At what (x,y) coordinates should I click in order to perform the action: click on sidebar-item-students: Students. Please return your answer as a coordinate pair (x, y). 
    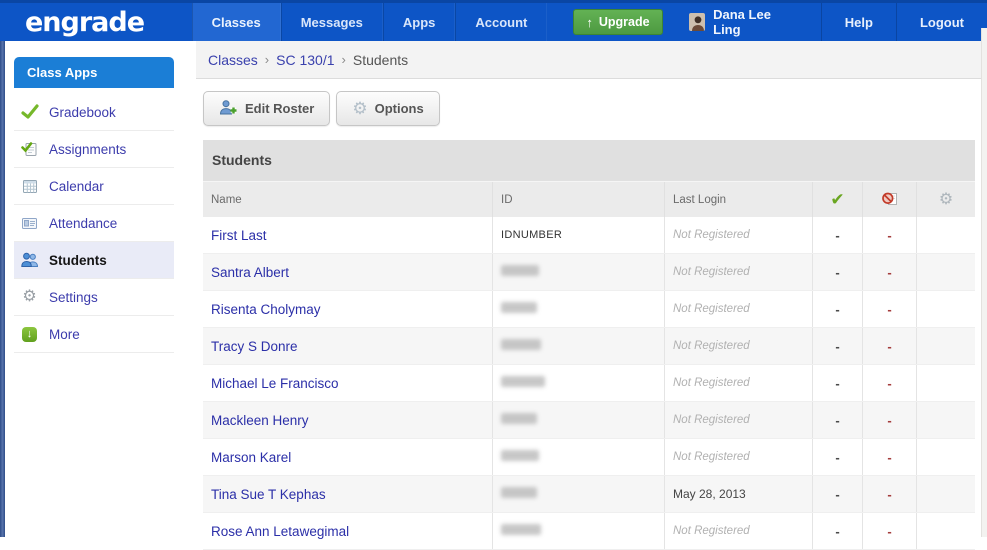
    Looking at the image, I should click on (94, 260).